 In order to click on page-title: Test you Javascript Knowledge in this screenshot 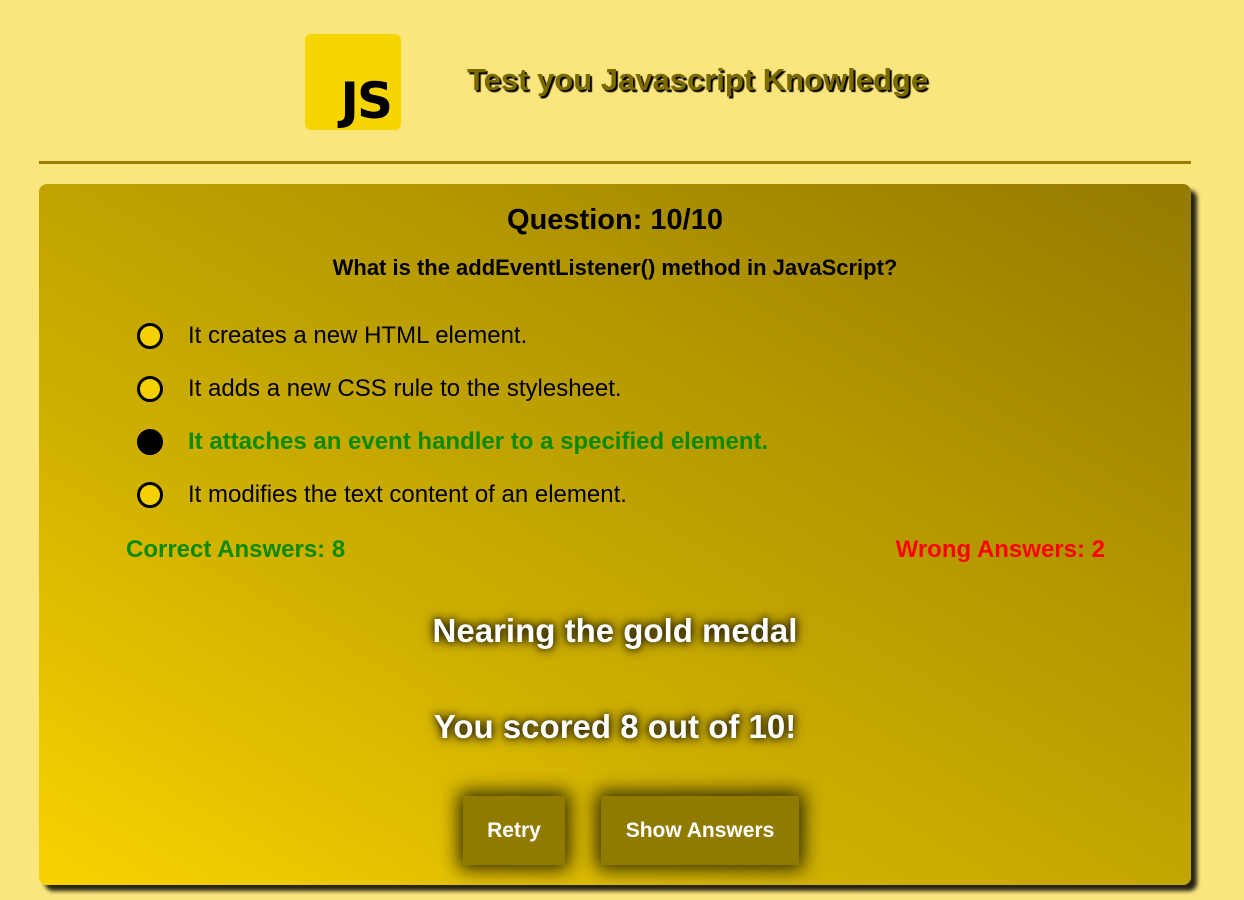, I will do `click(698, 79)`.